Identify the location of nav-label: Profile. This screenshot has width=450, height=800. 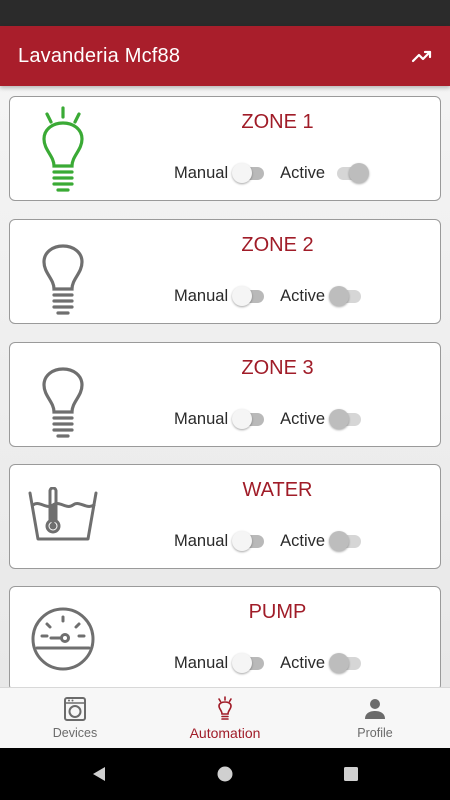
(375, 733).